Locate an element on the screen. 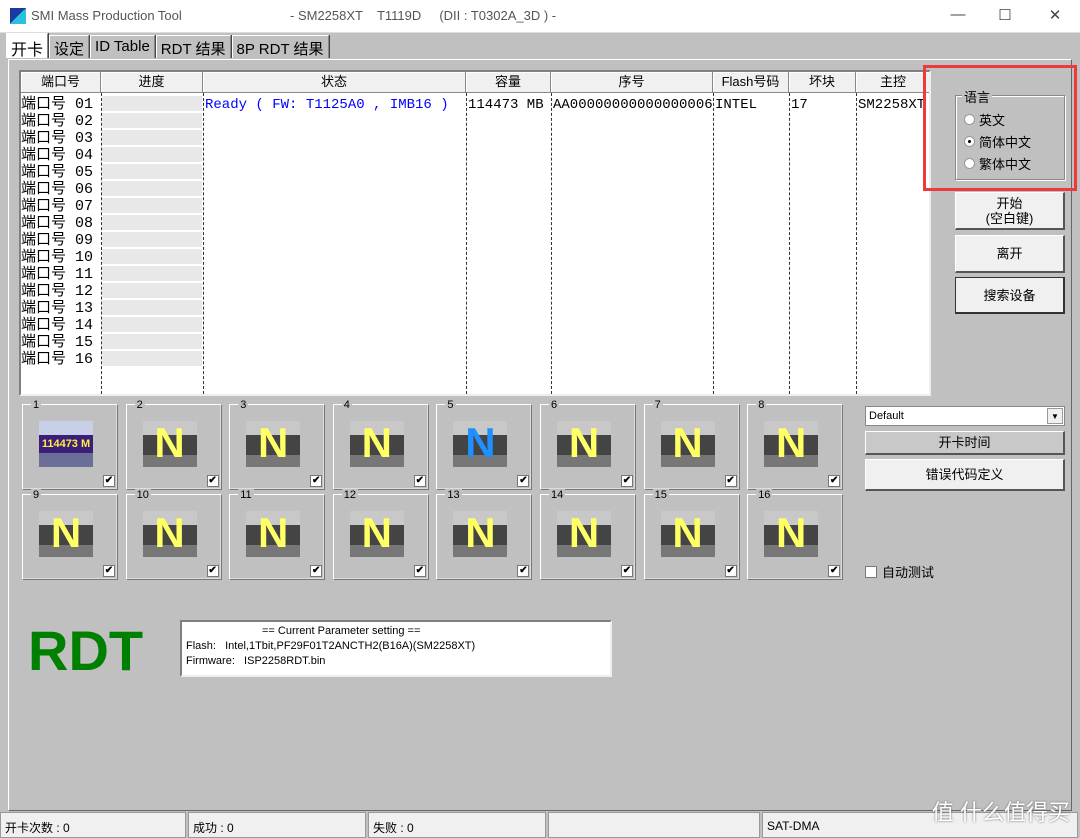 The height and width of the screenshot is (838, 1080). start-button: 开始 (空白键) is located at coordinates (1010, 211).